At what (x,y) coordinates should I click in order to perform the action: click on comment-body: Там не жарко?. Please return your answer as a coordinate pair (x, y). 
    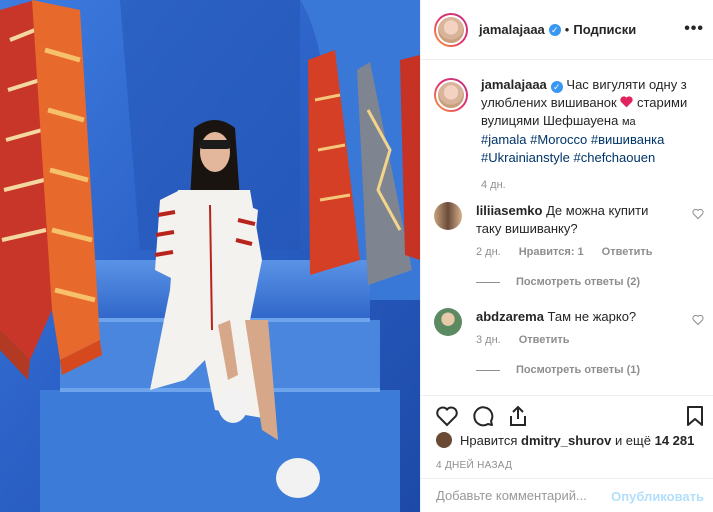
    Looking at the image, I should click on (592, 316).